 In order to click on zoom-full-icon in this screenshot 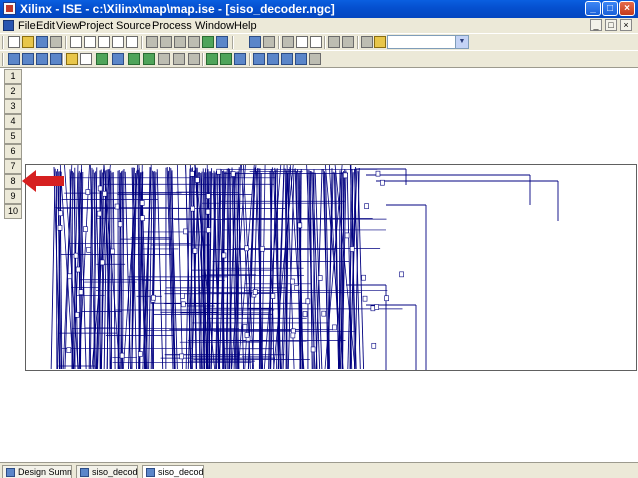, I will do `click(301, 59)`.